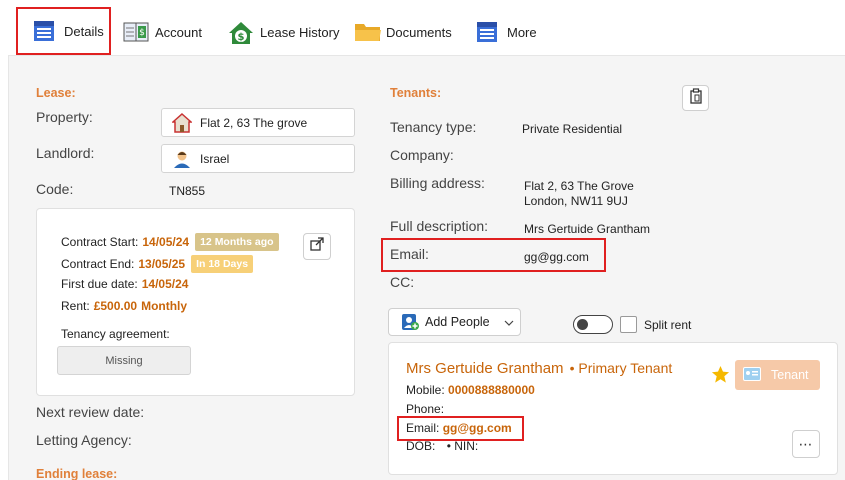 This screenshot has width=845, height=480. What do you see at coordinates (65, 153) in the screenshot?
I see `landlord-label: Landlord:` at bounding box center [65, 153].